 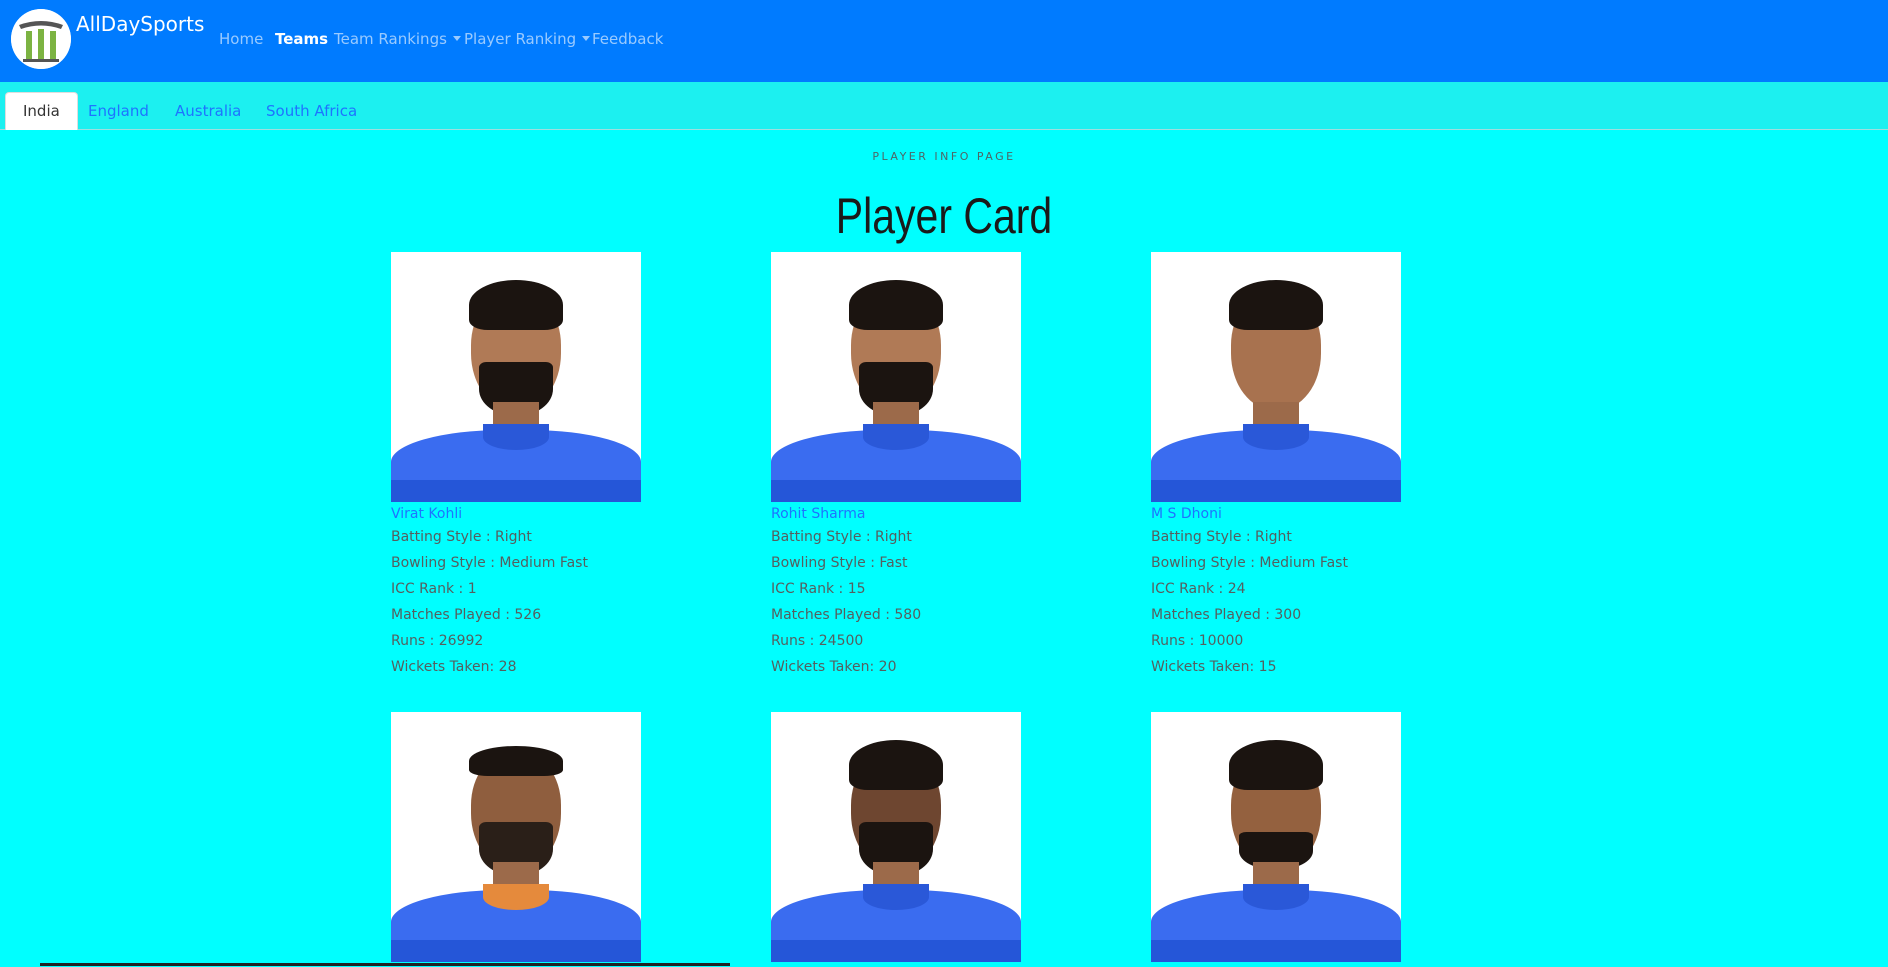 I want to click on icc-rank: ICC Rank : 15, so click(x=818, y=589).